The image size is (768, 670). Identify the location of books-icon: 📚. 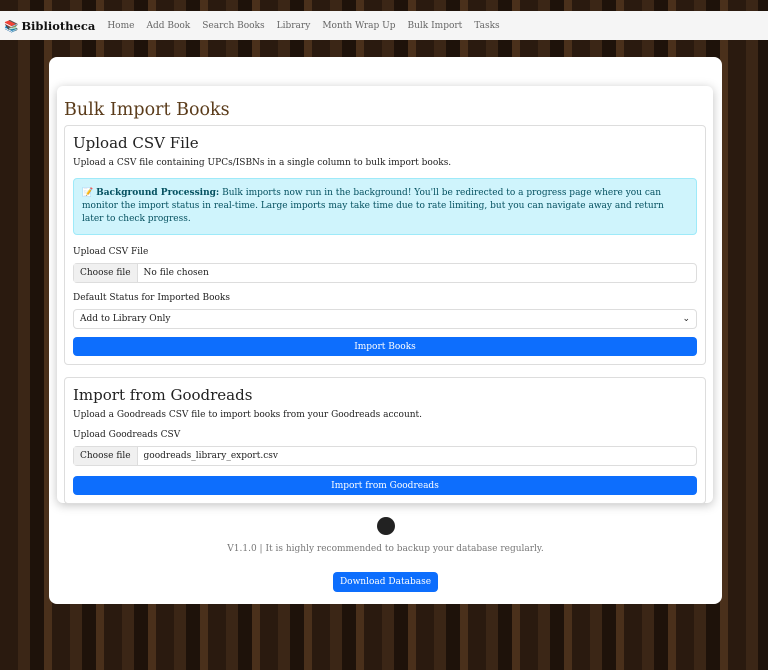
(11, 25).